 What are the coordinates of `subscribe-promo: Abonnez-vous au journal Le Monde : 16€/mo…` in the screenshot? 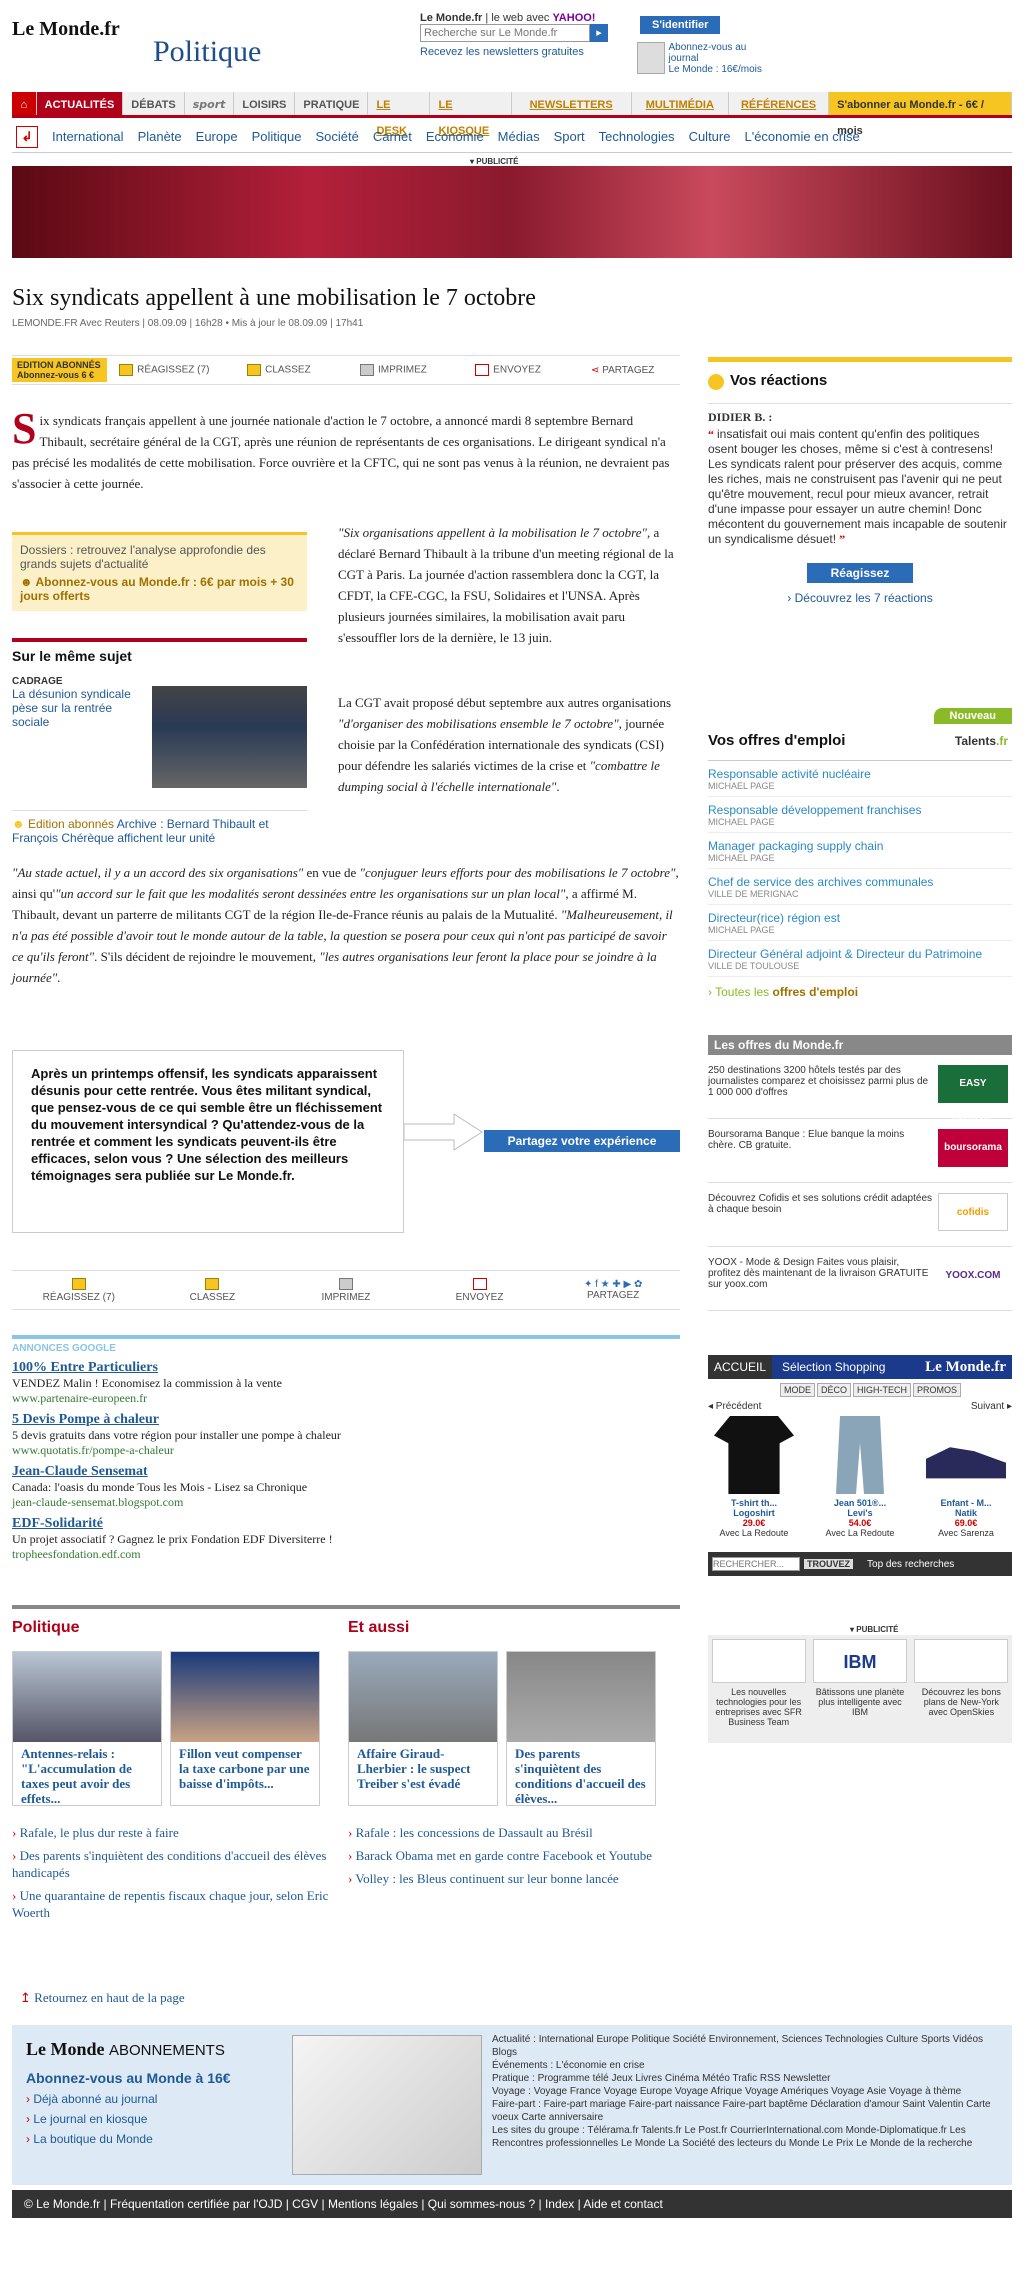 It's located at (707, 58).